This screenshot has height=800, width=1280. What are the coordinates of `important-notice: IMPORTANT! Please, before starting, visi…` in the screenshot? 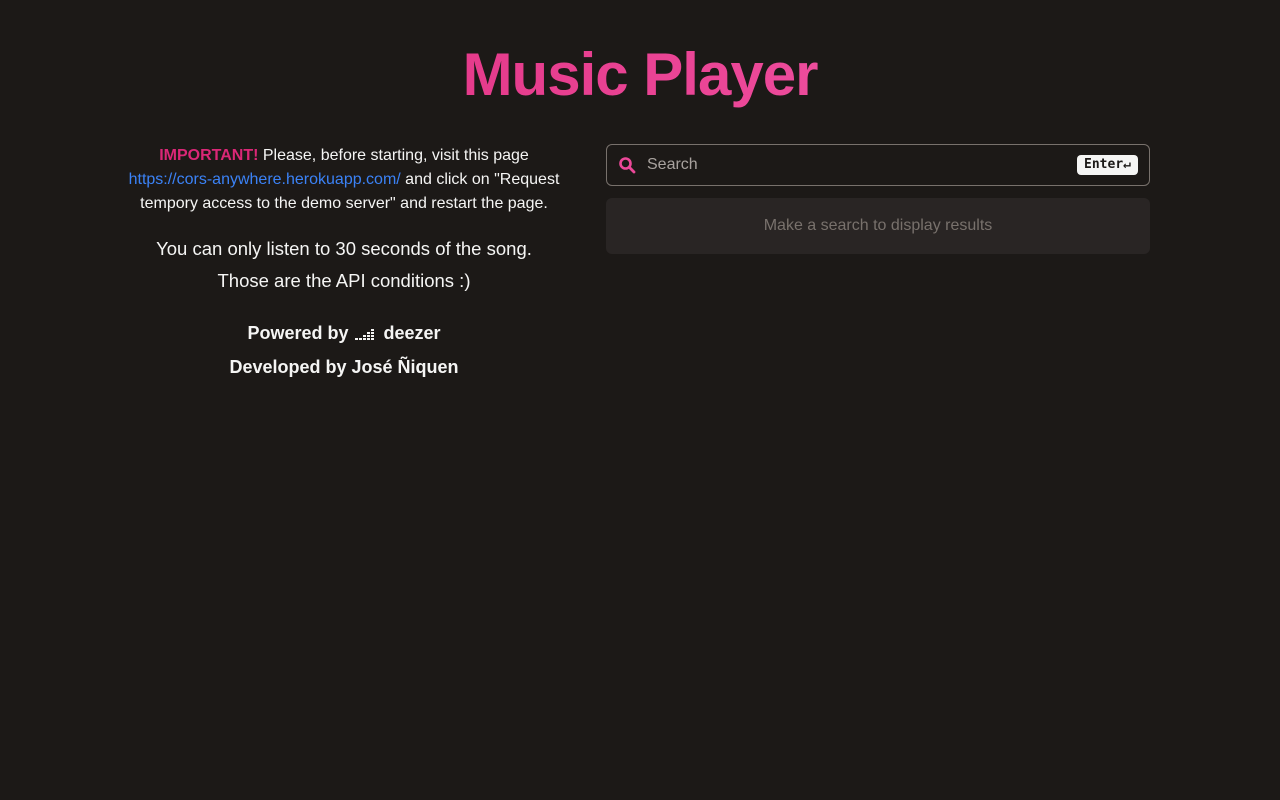 It's located at (344, 180).